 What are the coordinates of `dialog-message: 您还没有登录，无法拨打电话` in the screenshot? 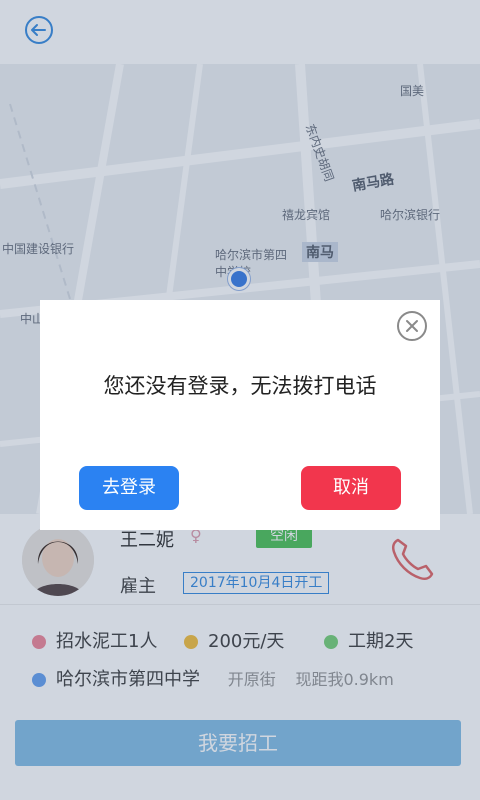 It's located at (240, 386).